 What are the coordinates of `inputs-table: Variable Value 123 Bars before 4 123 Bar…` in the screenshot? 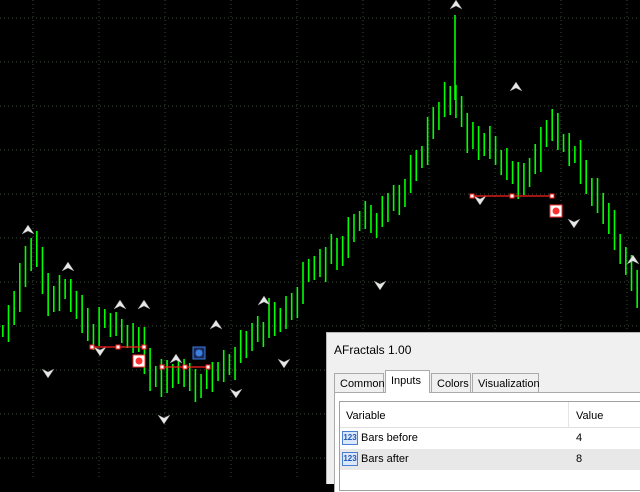 It's located at (489, 446).